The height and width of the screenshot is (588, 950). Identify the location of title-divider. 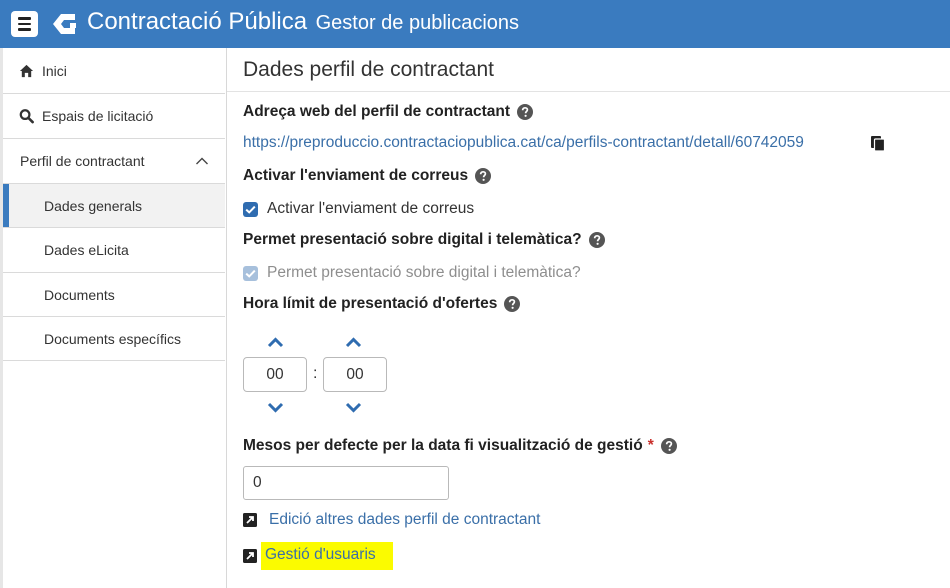
(588, 91).